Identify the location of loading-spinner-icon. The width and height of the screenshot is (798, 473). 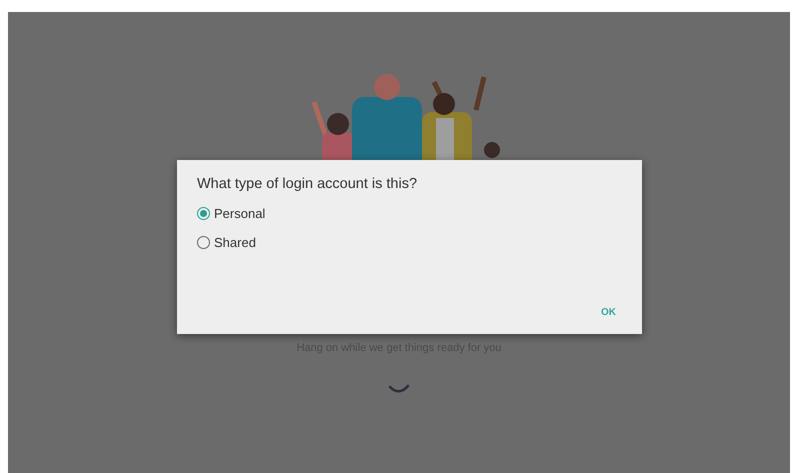
(399, 389).